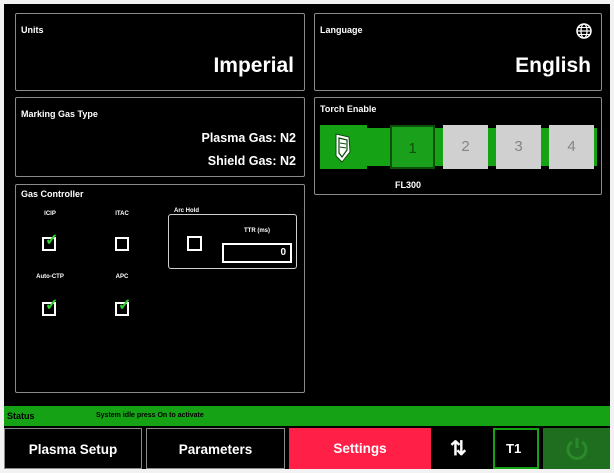 The width and height of the screenshot is (614, 473). I want to click on units-value: Imperial, so click(253, 65).